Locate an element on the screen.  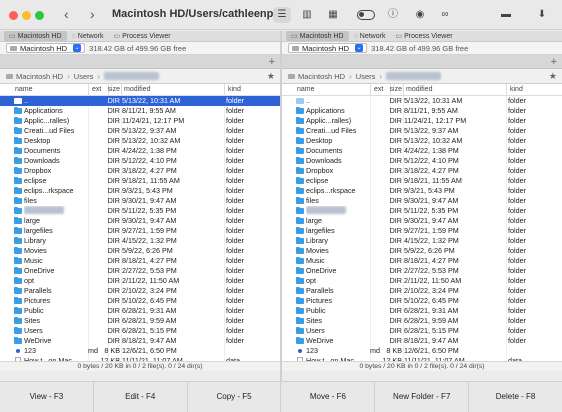
columns-view-icon: ▥ is located at coordinates (307, 15).